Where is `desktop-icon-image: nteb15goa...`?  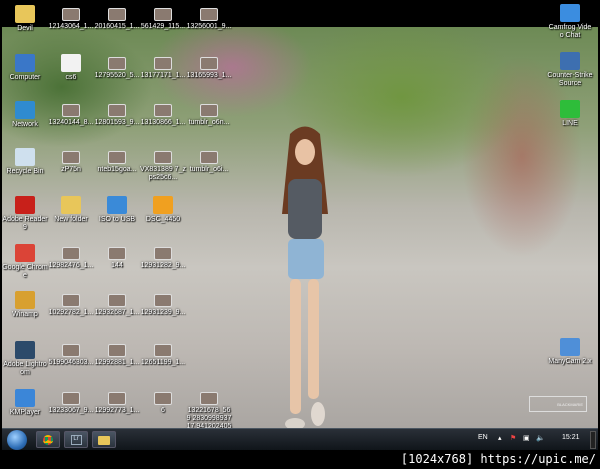
desktop-icon-image: nteb15goa... is located at coordinates (117, 161).